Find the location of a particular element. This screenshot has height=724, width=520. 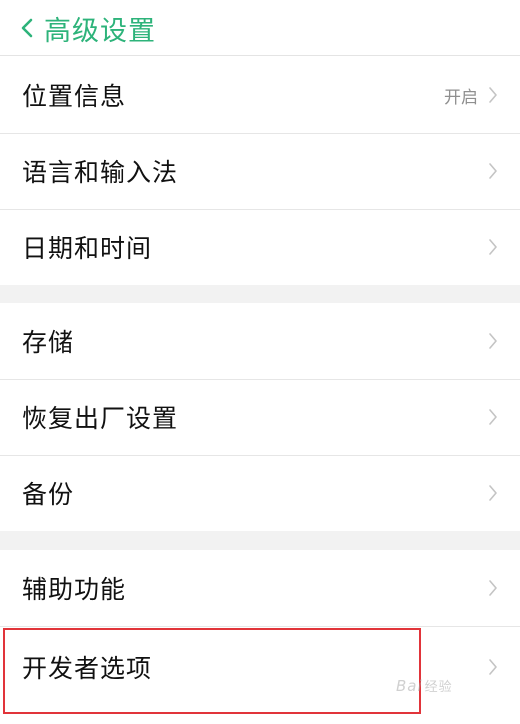

row-label: 日期和时间 is located at coordinates (87, 248).